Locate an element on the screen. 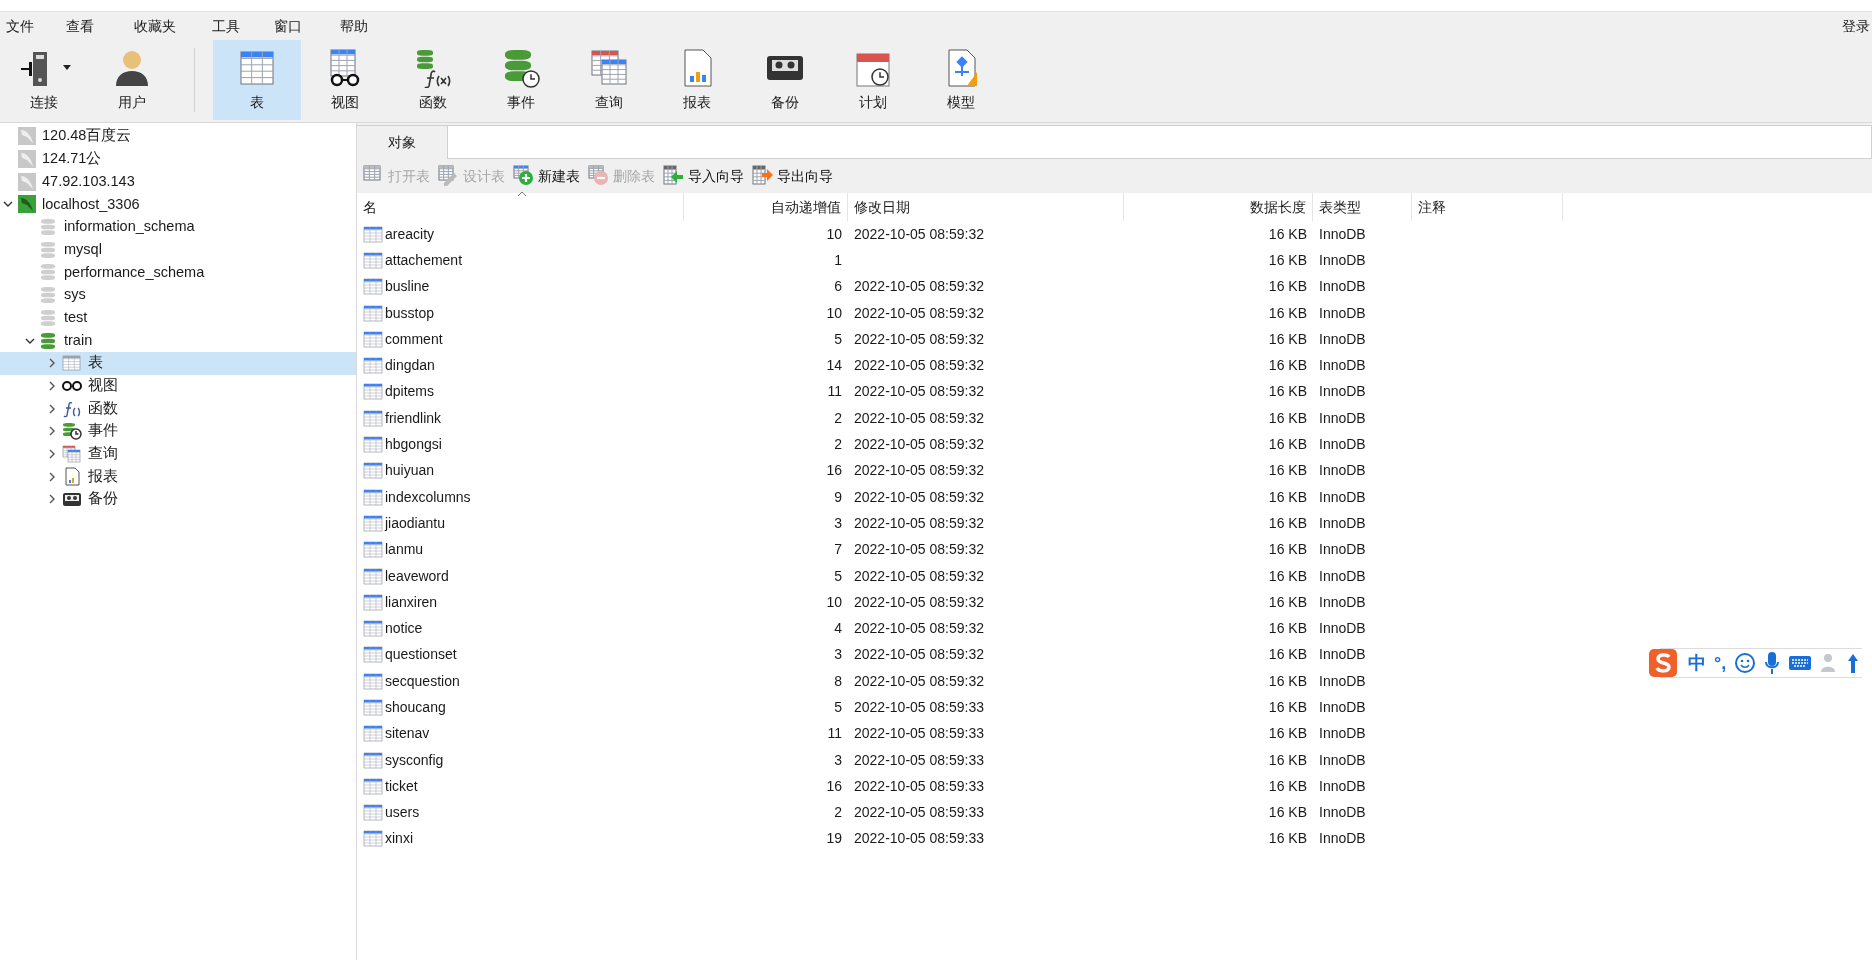 This screenshot has width=1872, height=960. tree-item: 事件 is located at coordinates (178, 431).